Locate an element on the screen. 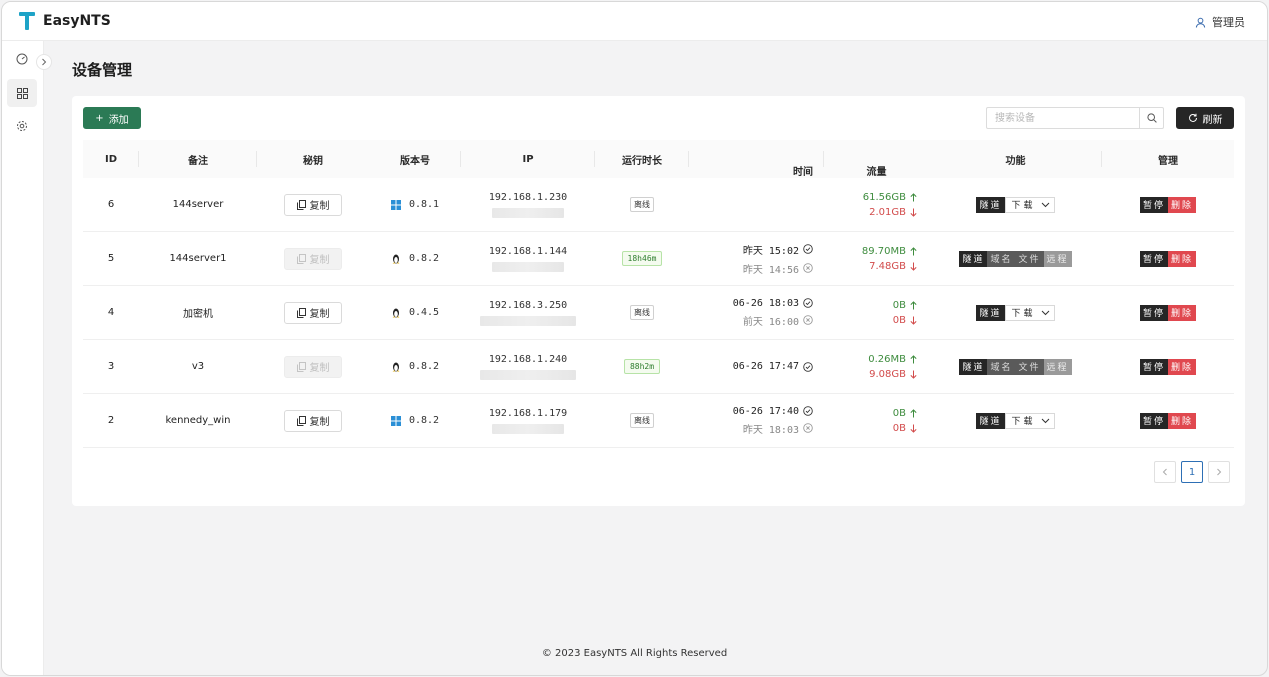 The width and height of the screenshot is (1269, 677). add-button: + 添加 is located at coordinates (112, 118).